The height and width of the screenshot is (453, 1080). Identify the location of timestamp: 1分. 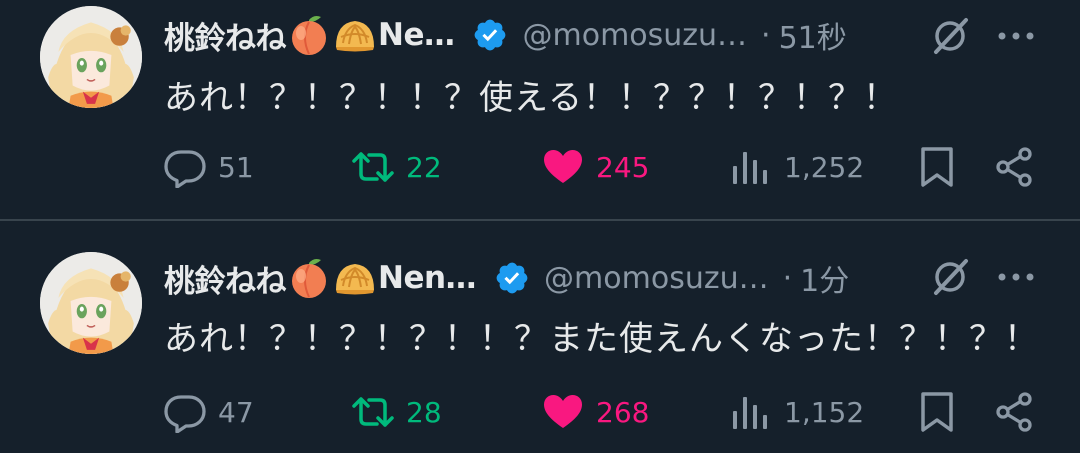
(824, 278).